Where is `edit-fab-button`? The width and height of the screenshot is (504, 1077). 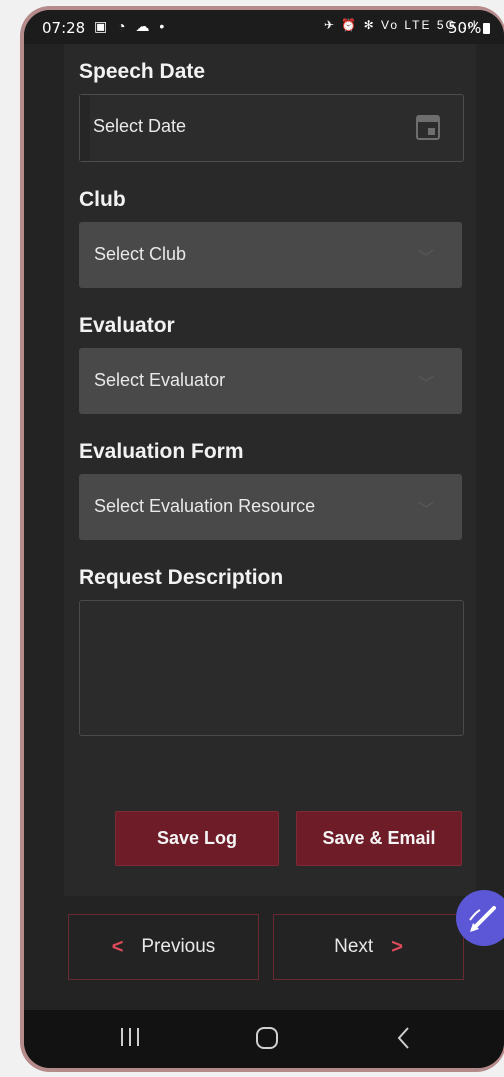 edit-fab-button is located at coordinates (480, 918).